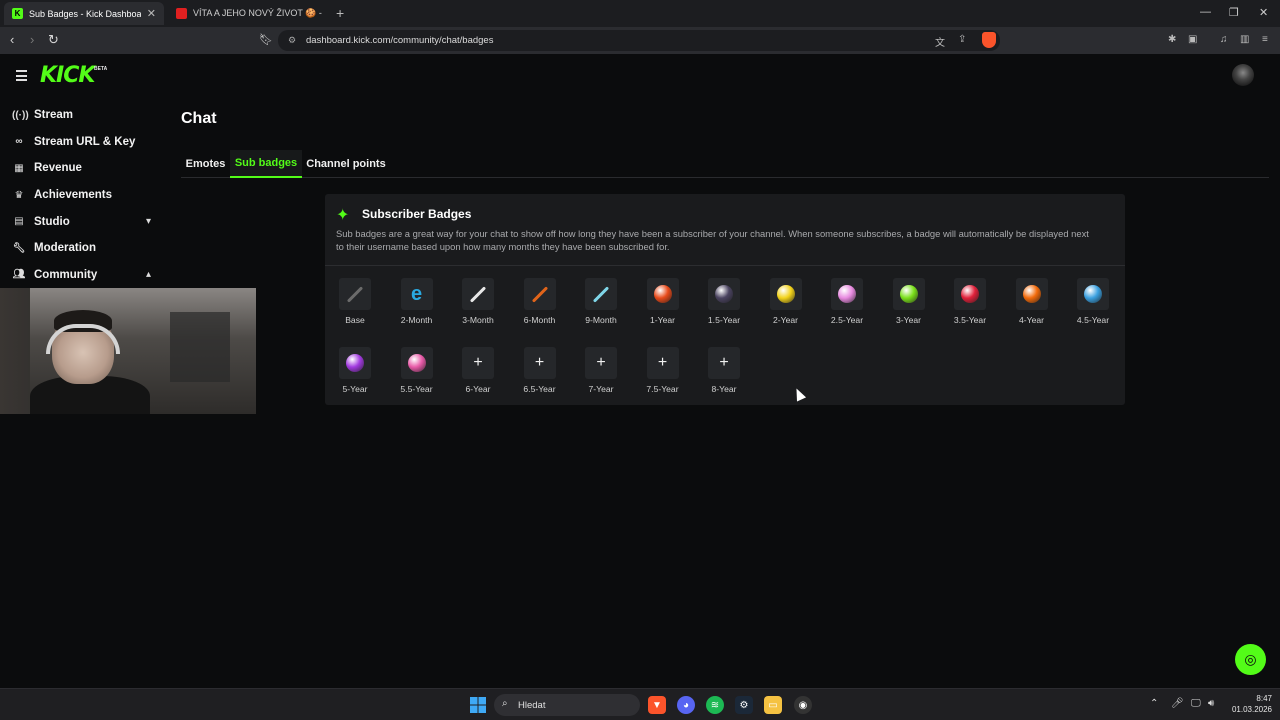  What do you see at coordinates (85, 248) in the screenshot?
I see `sidebar-item-moderation: 🔧︎ Moderation` at bounding box center [85, 248].